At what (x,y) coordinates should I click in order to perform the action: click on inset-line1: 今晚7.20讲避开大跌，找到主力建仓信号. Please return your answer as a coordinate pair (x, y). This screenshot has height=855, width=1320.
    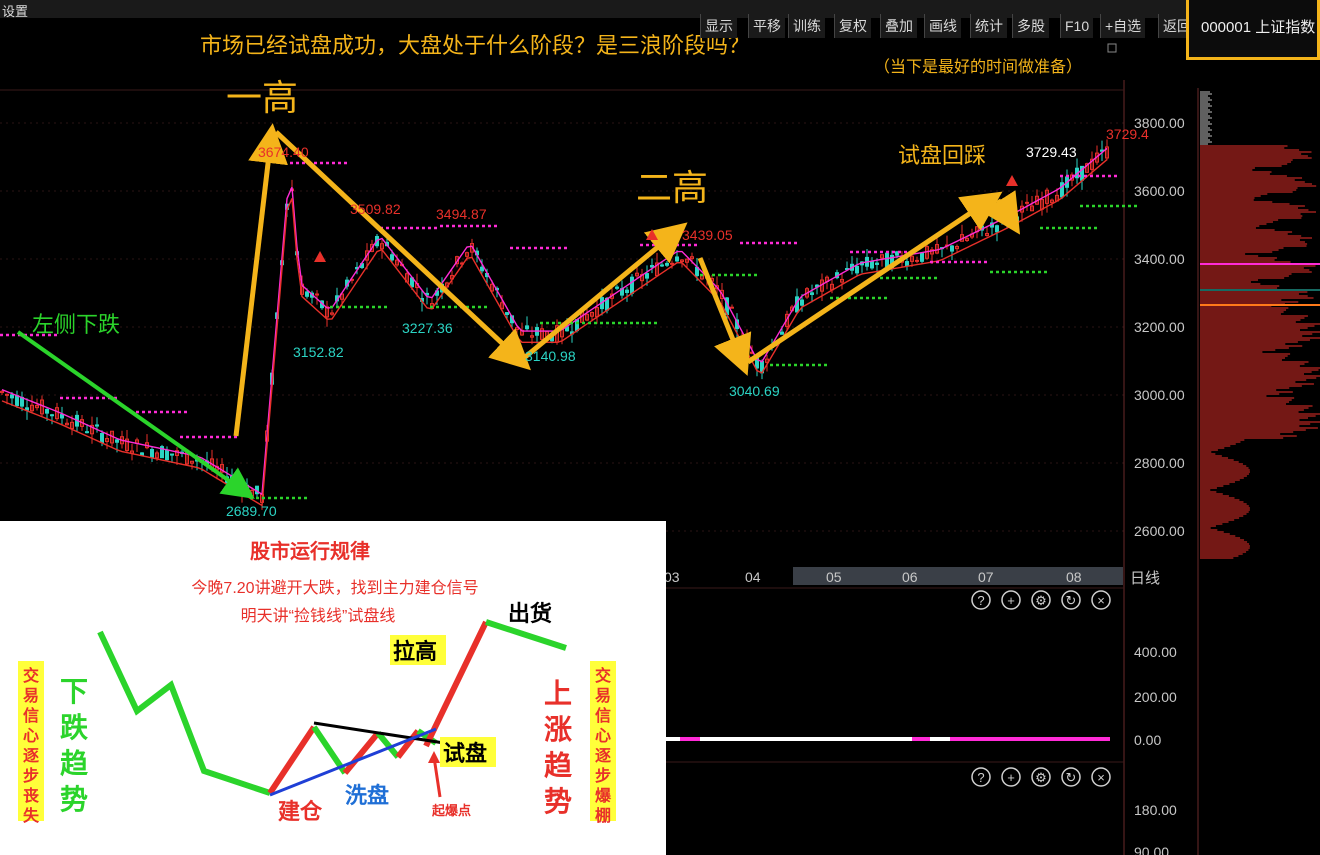
    Looking at the image, I should click on (334, 588).